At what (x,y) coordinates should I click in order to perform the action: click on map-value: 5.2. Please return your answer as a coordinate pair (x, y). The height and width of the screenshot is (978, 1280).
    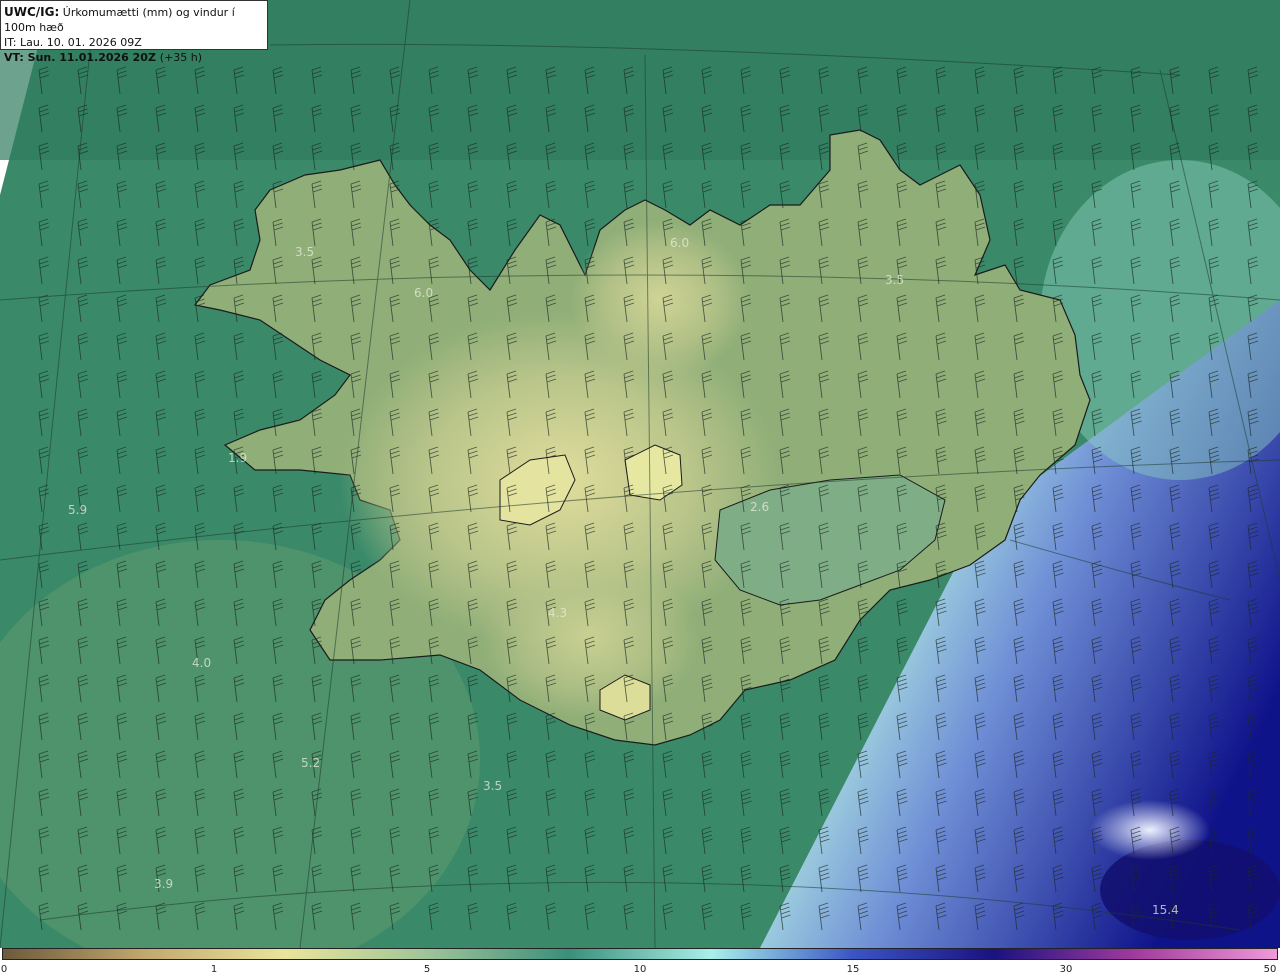
    Looking at the image, I should click on (310, 763).